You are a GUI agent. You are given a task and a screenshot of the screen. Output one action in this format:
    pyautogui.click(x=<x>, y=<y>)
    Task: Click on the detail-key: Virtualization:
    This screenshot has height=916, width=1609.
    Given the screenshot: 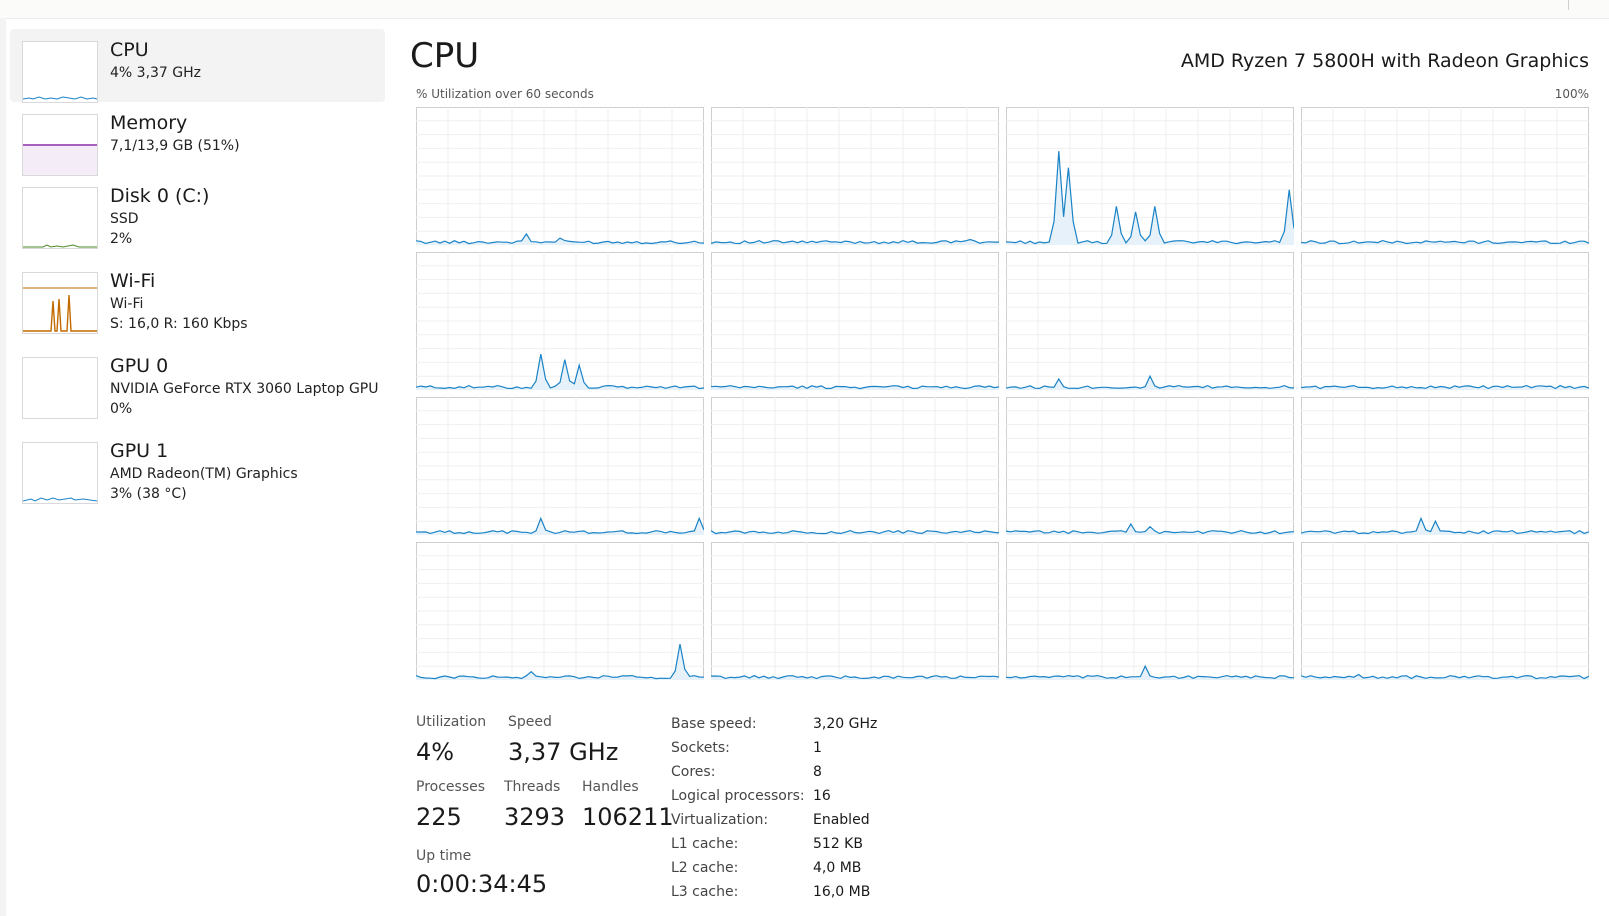 What is the action you would take?
    pyautogui.click(x=720, y=820)
    